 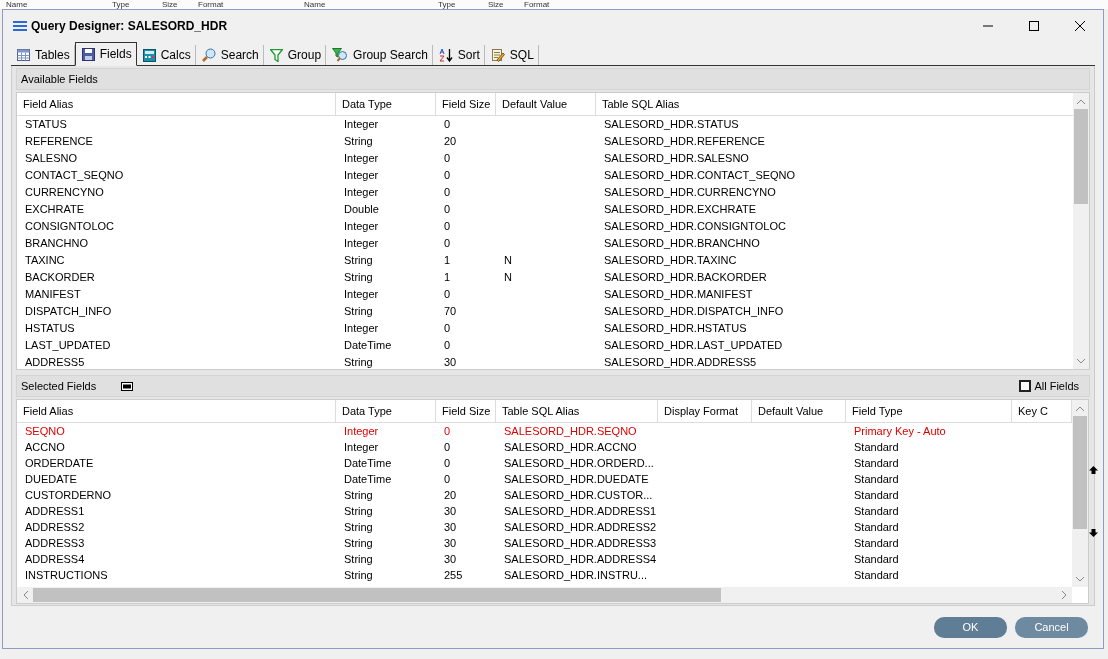 I want to click on table-cell-text: Primary Key - Auto, so click(x=900, y=431).